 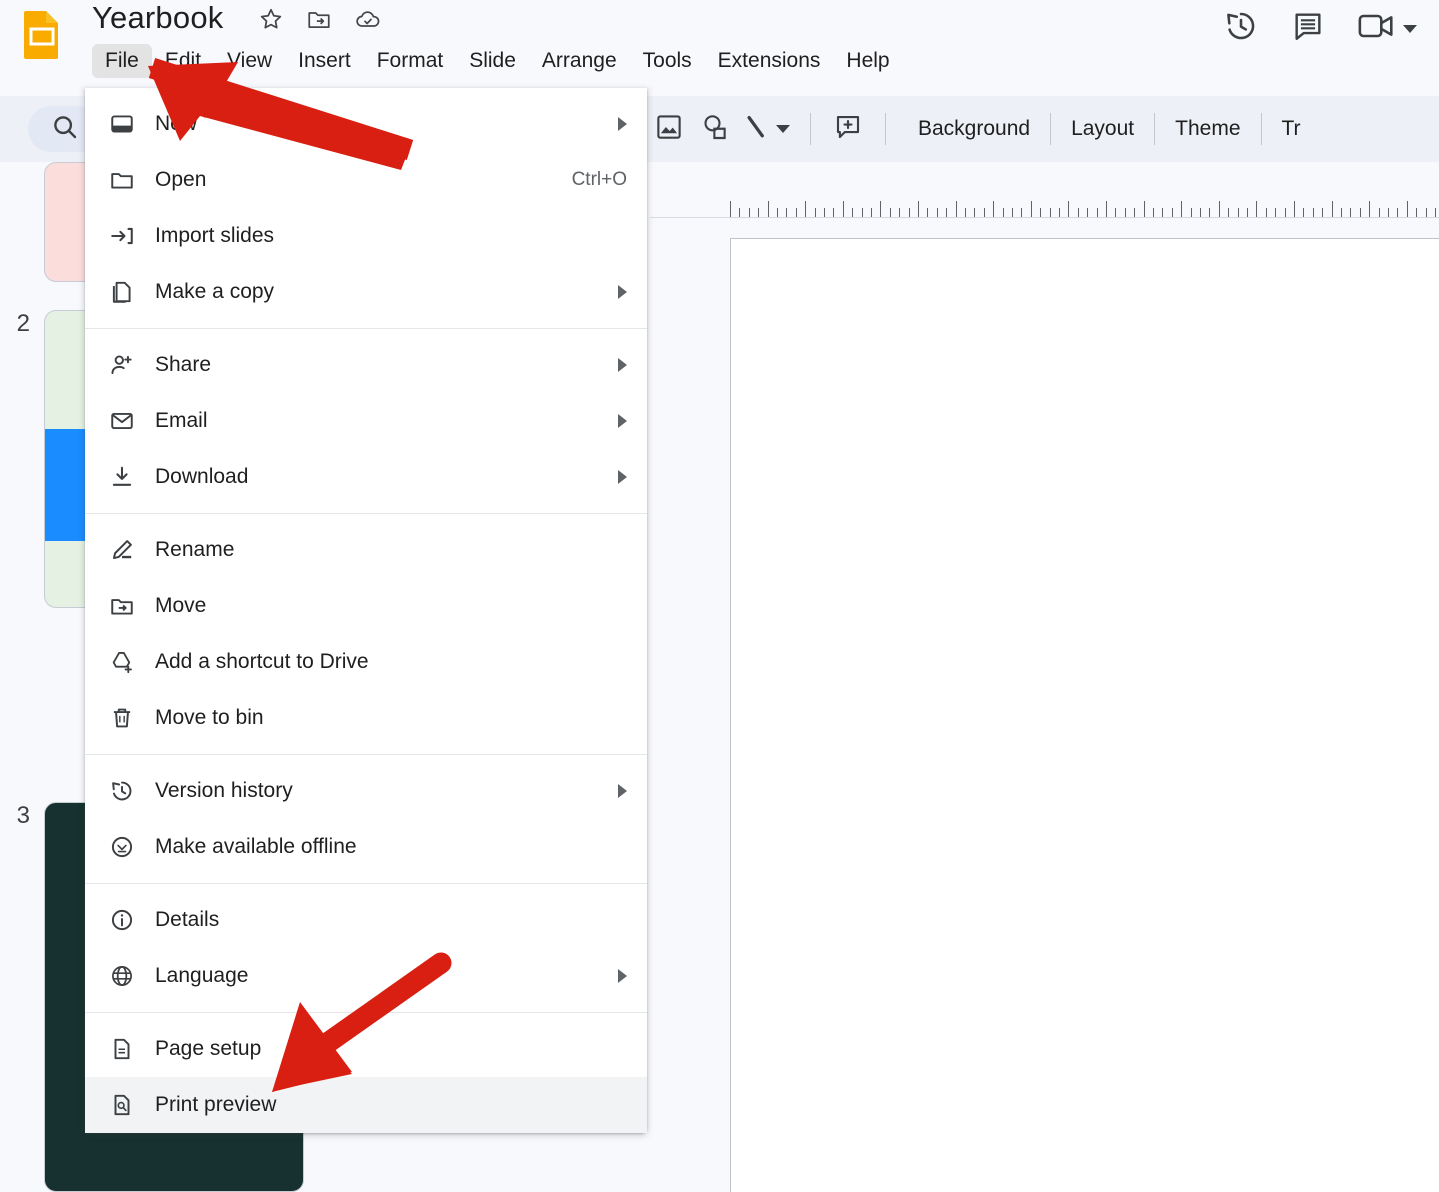 I want to click on insert-image-button, so click(x=669, y=129).